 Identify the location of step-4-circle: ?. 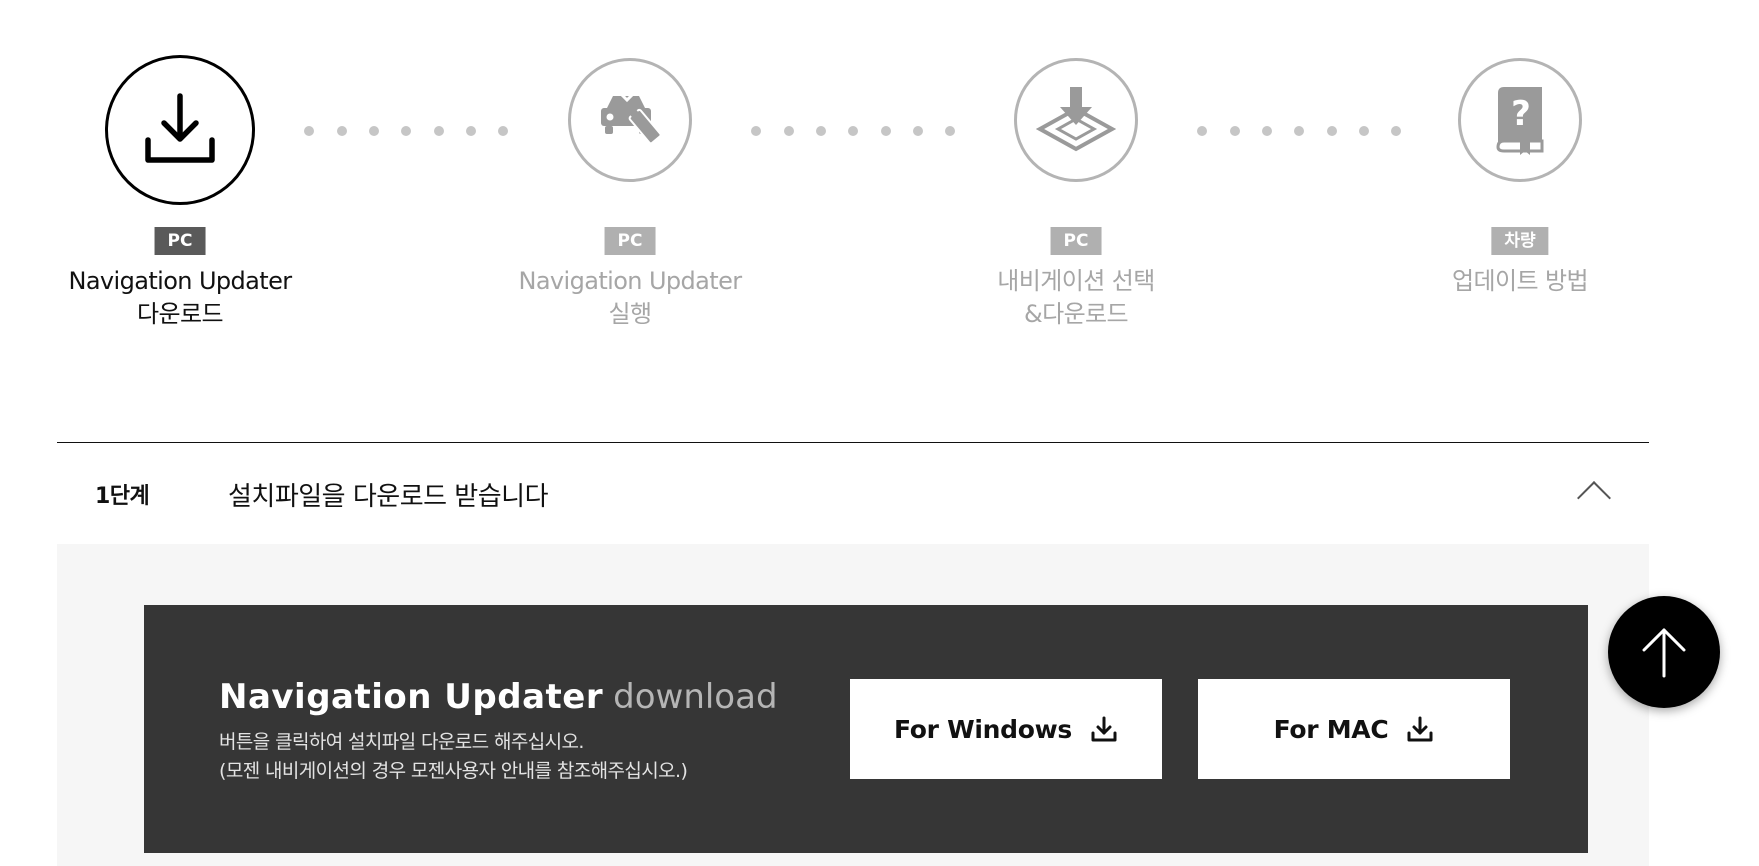
(1520, 120).